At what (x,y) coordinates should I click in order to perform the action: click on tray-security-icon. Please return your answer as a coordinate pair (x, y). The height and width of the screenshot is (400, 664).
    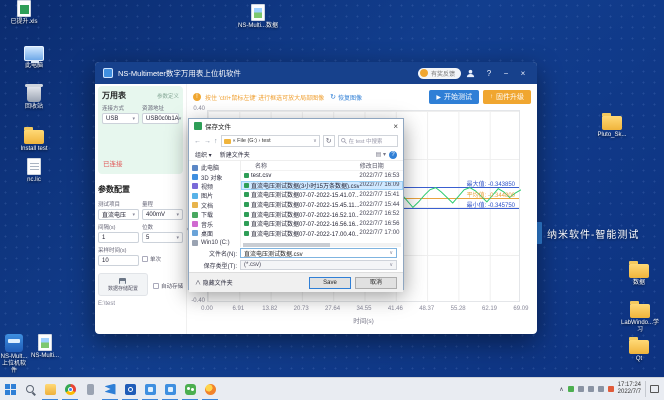
    Looking at the image, I should click on (570, 389).